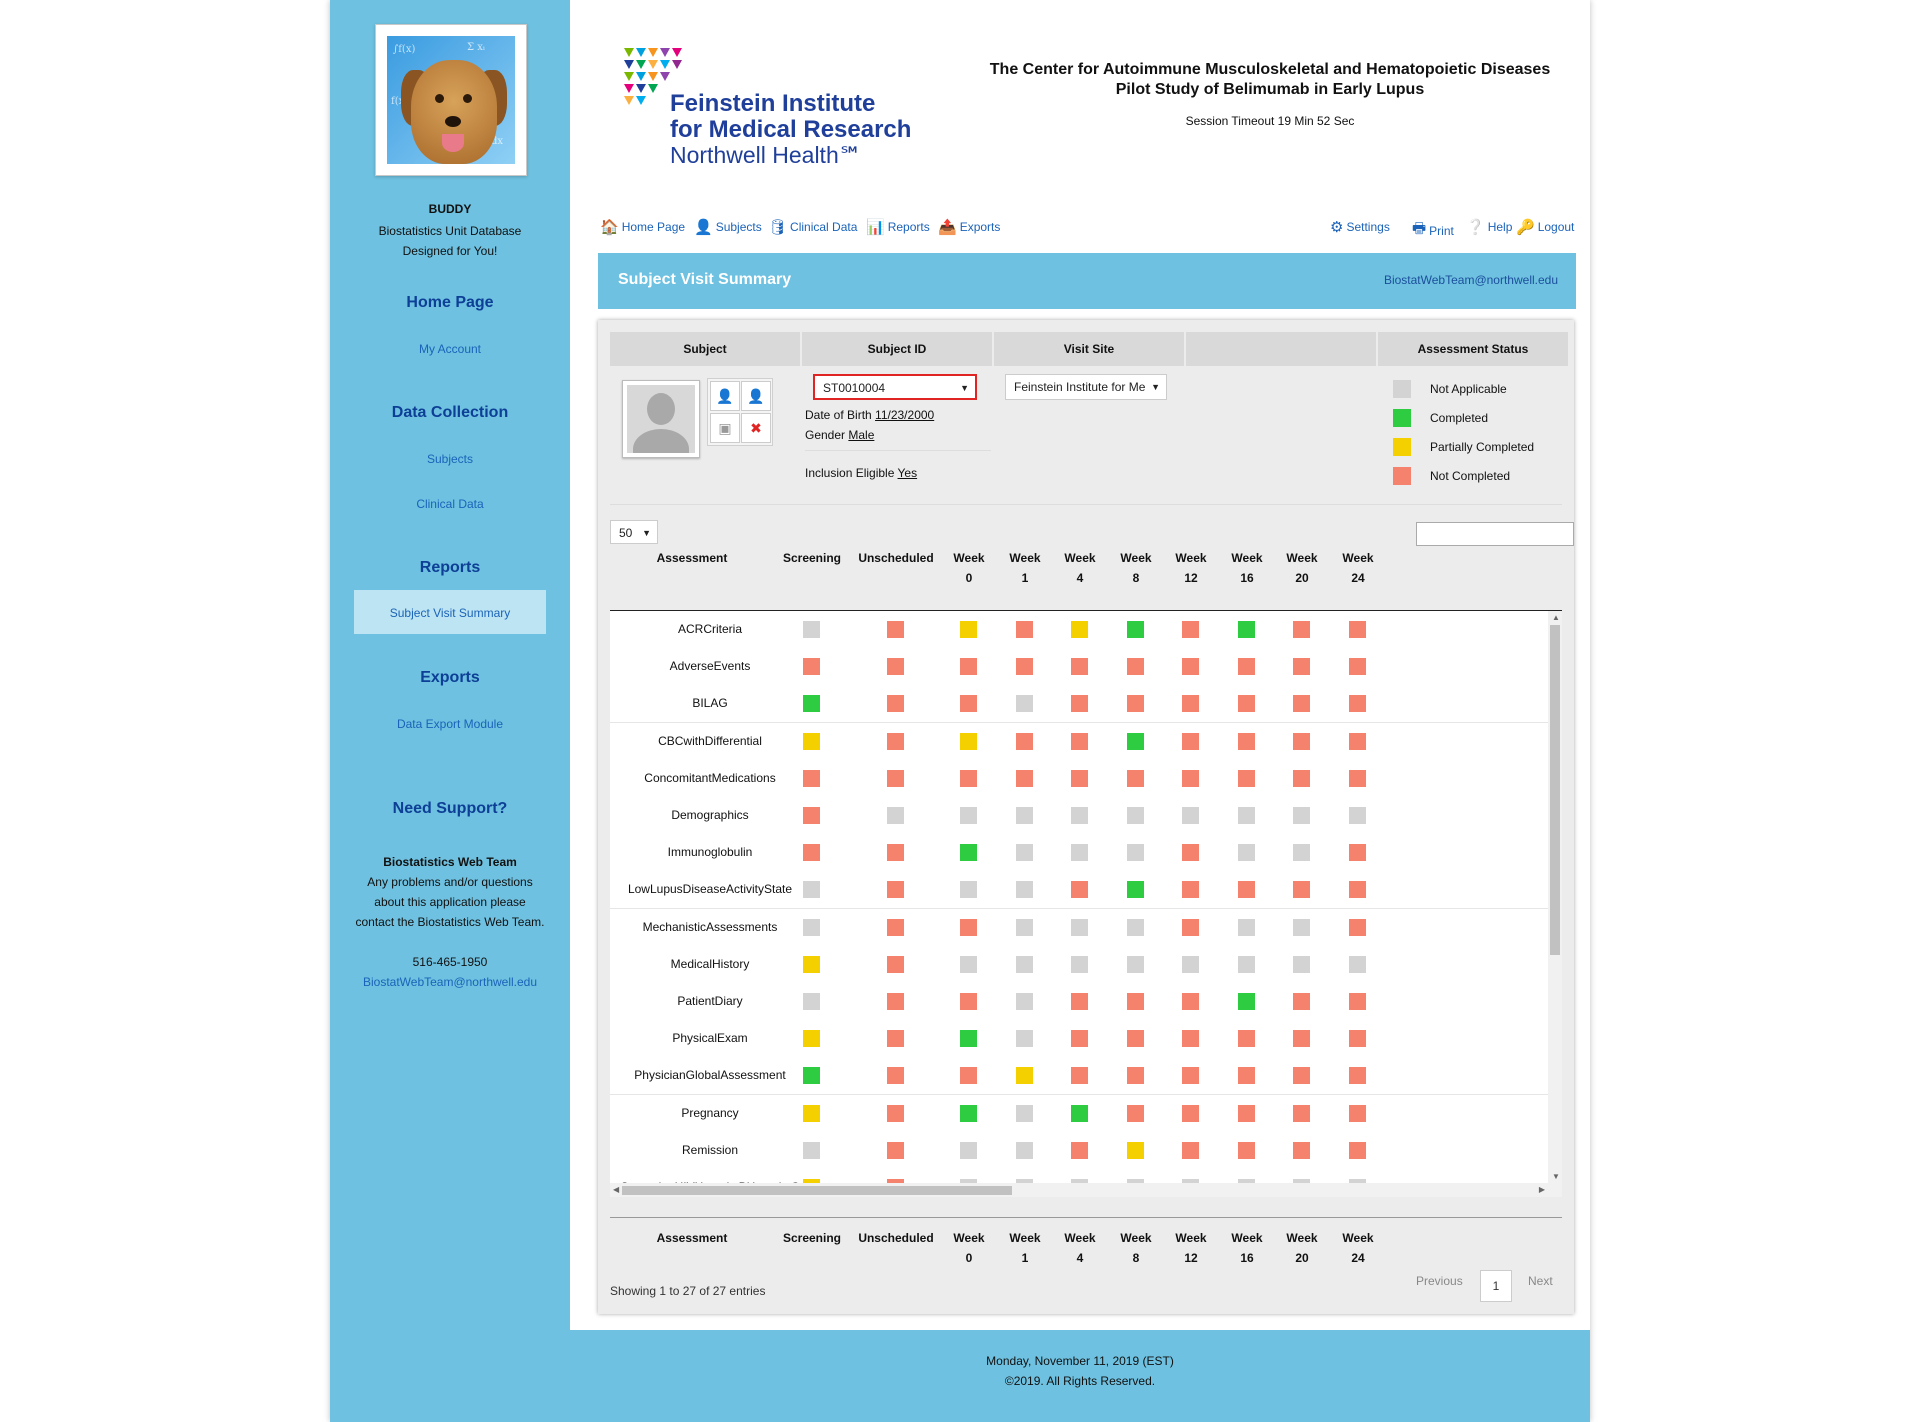 This screenshot has width=1920, height=1422. Describe the element at coordinates (817, 1190) in the screenshot. I see `horizontal-scroll-thumb` at that location.